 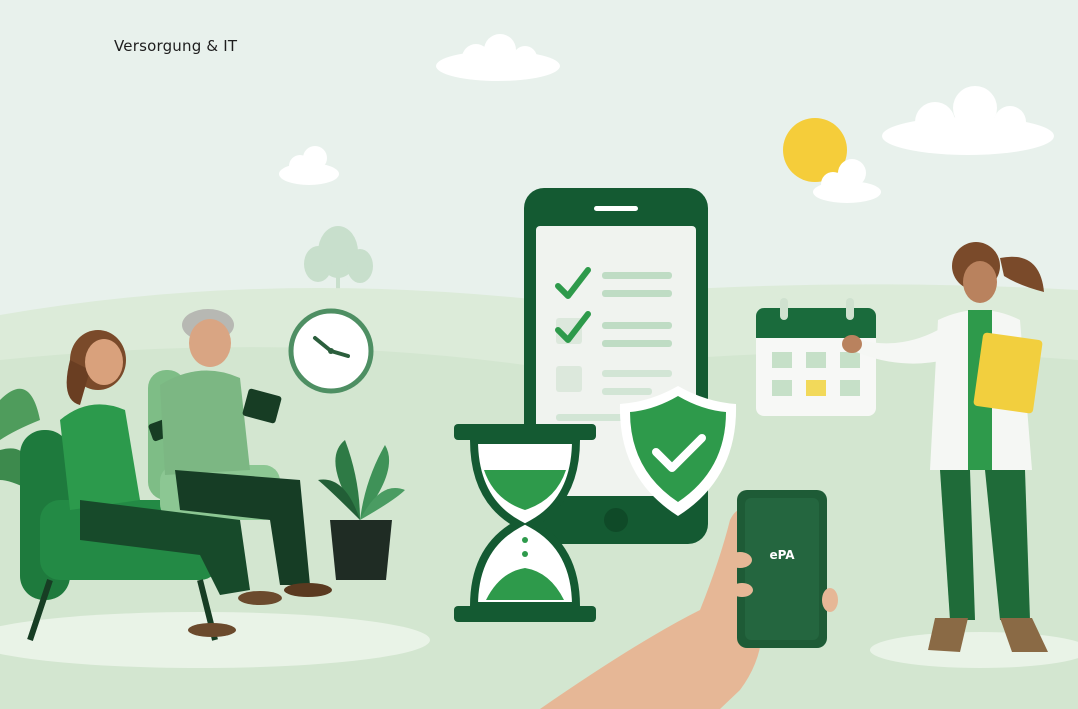 I want to click on clock-icon, so click(x=331, y=351).